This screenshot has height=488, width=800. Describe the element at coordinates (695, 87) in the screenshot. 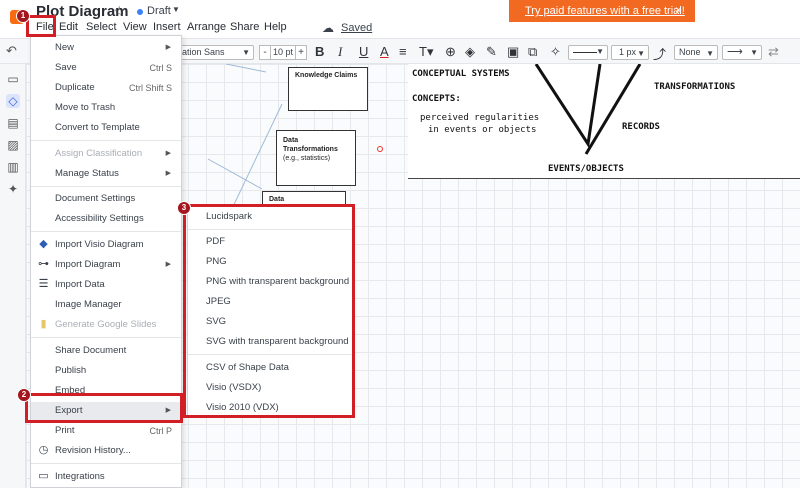

I see `transformations-label: TRANSFORMATIONS` at that location.